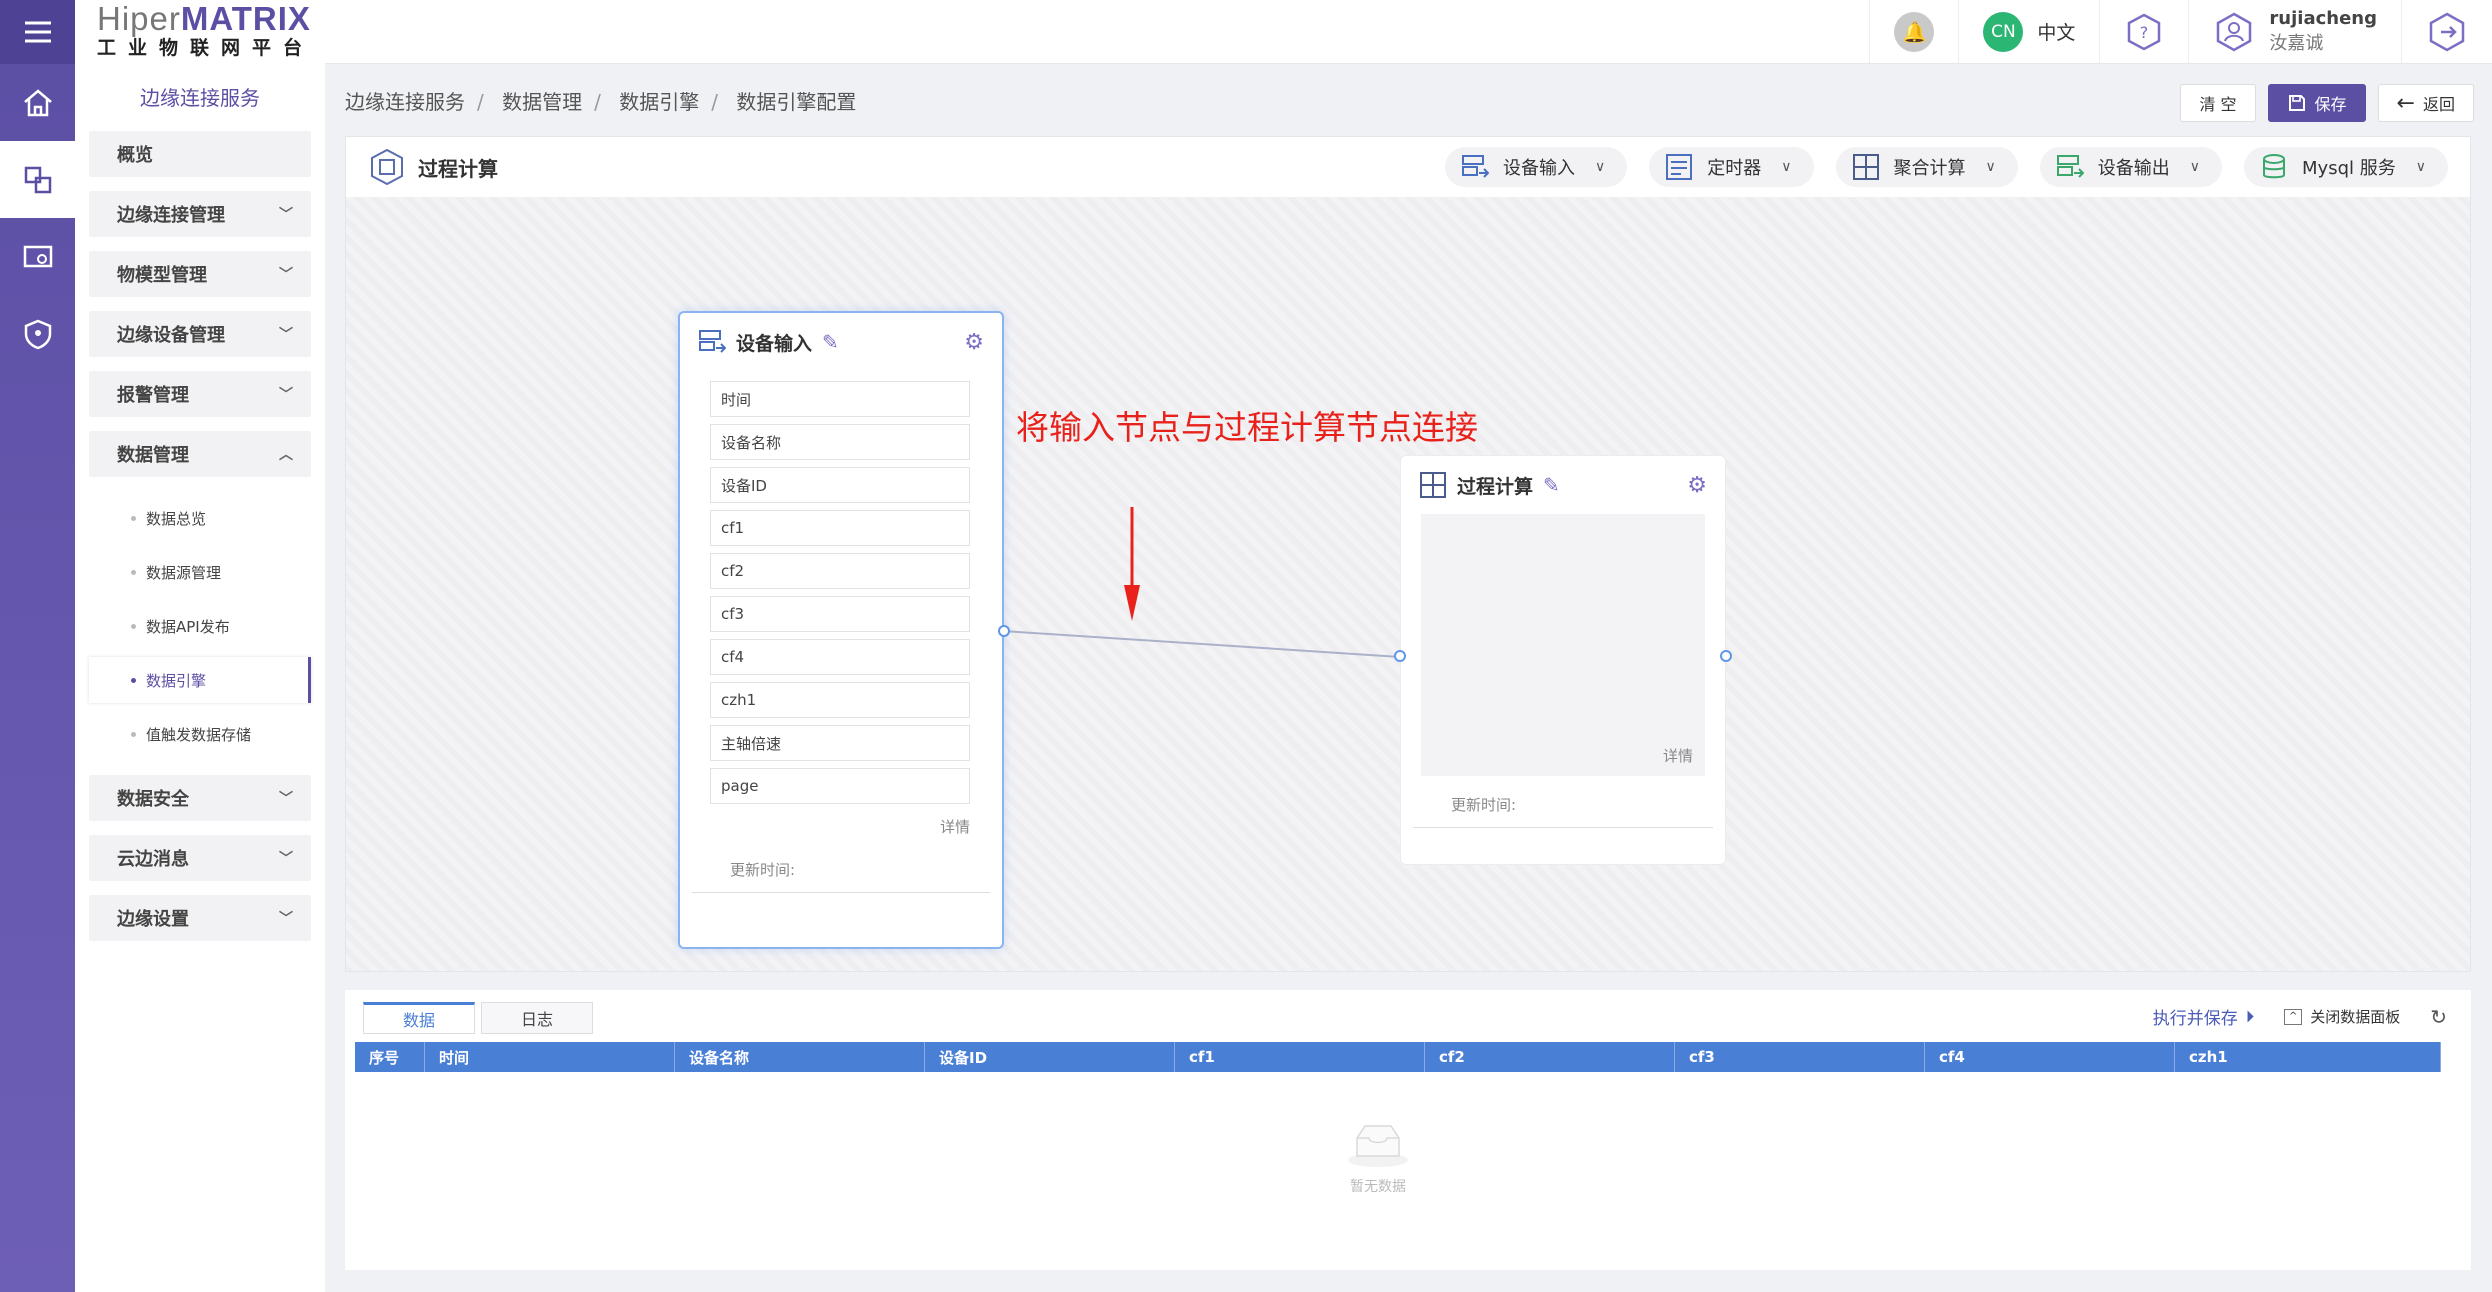 Image resolution: width=2492 pixels, height=1292 pixels. I want to click on logout, so click(2446, 31).